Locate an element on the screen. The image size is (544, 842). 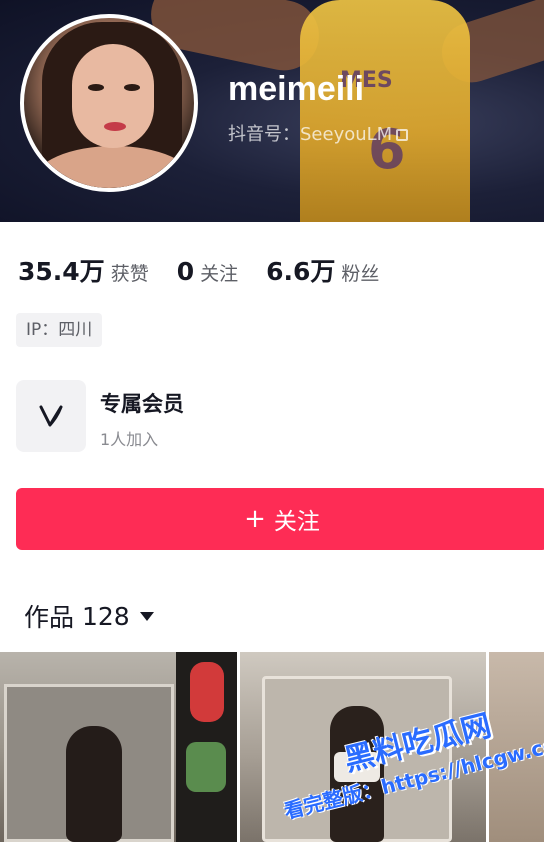
avatar is located at coordinates (109, 103).